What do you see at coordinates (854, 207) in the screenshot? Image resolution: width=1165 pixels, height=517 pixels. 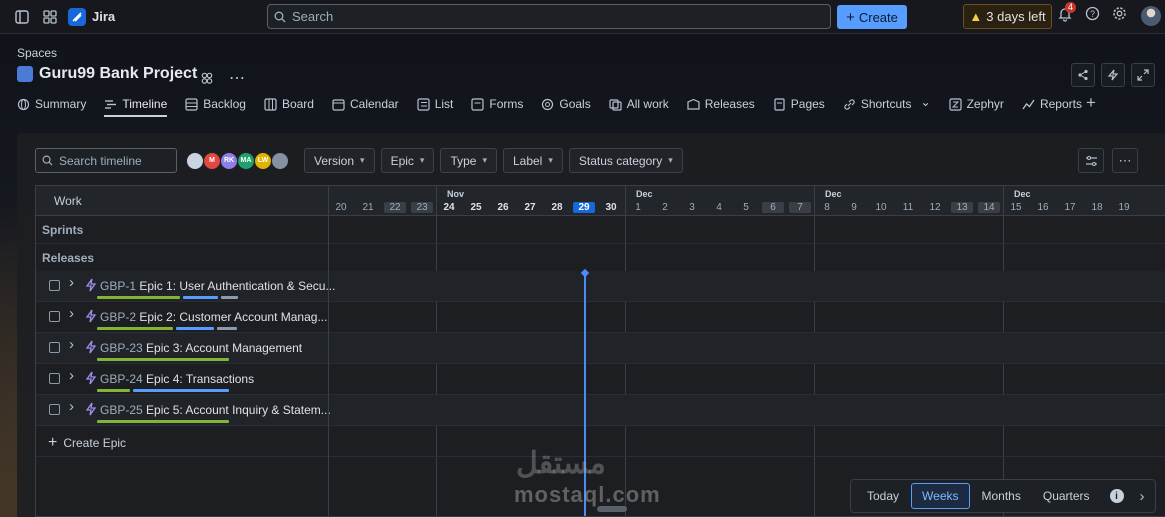 I see `day-label: 9` at bounding box center [854, 207].